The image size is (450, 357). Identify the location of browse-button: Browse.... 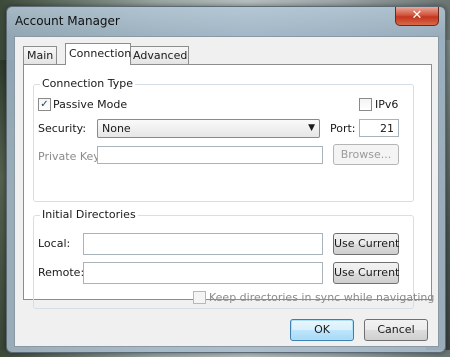
(366, 154).